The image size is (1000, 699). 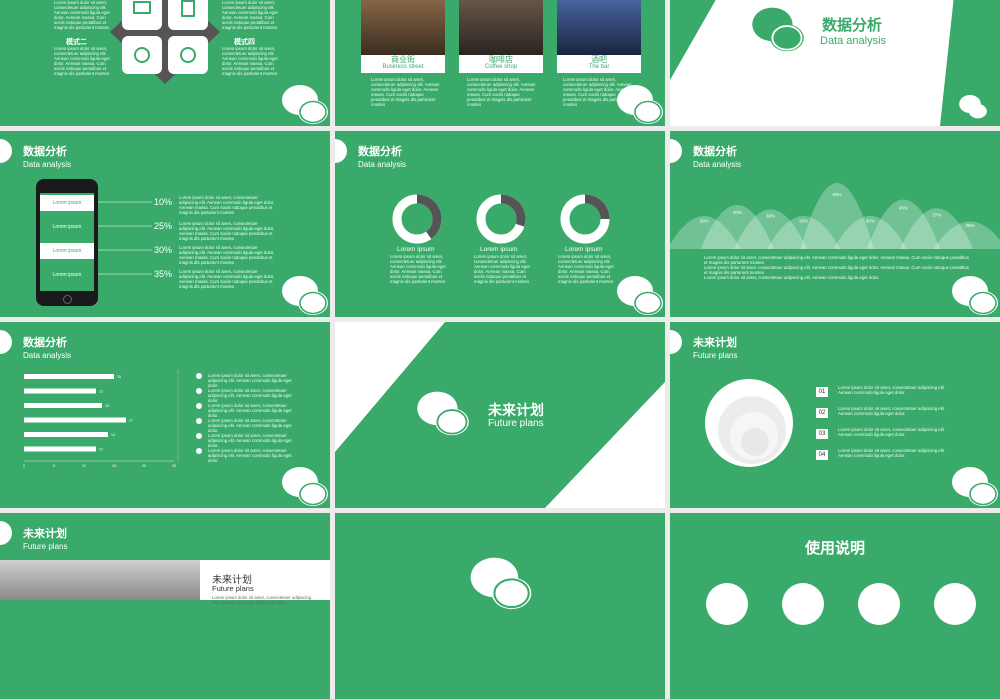 What do you see at coordinates (67, 203) in the screenshot?
I see `phone-button-1: Lorem ipsum` at bounding box center [67, 203].